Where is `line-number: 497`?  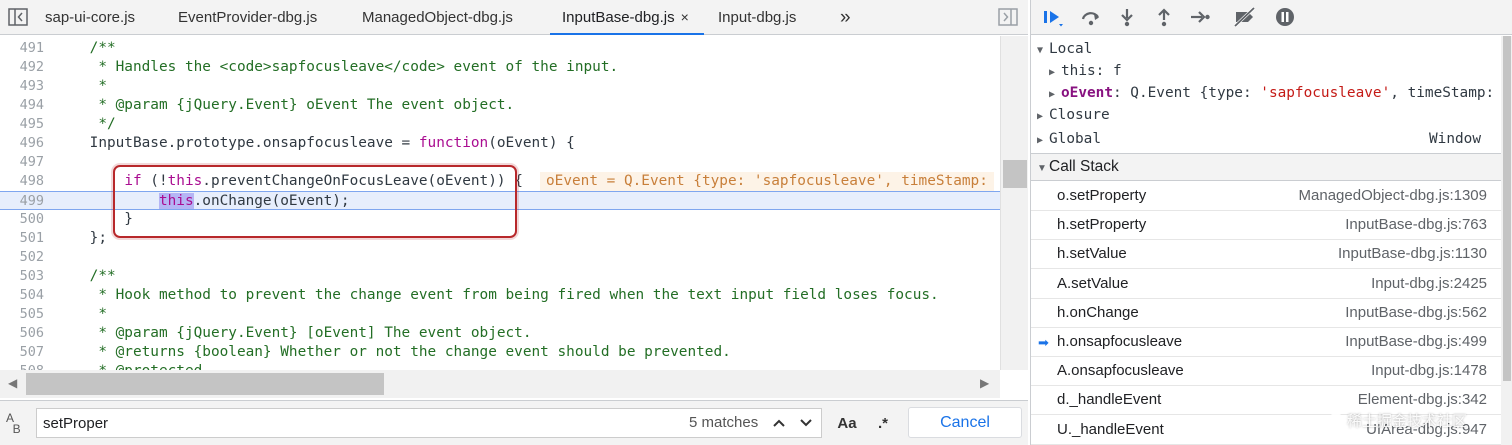 line-number: 497 is located at coordinates (22, 162).